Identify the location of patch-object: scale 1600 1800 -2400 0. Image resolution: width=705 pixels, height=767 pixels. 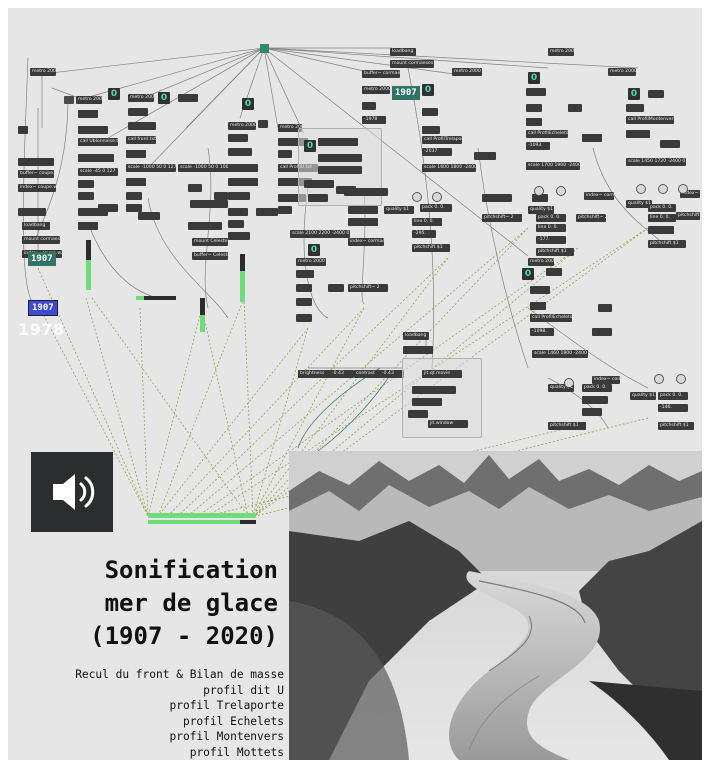
(449, 168).